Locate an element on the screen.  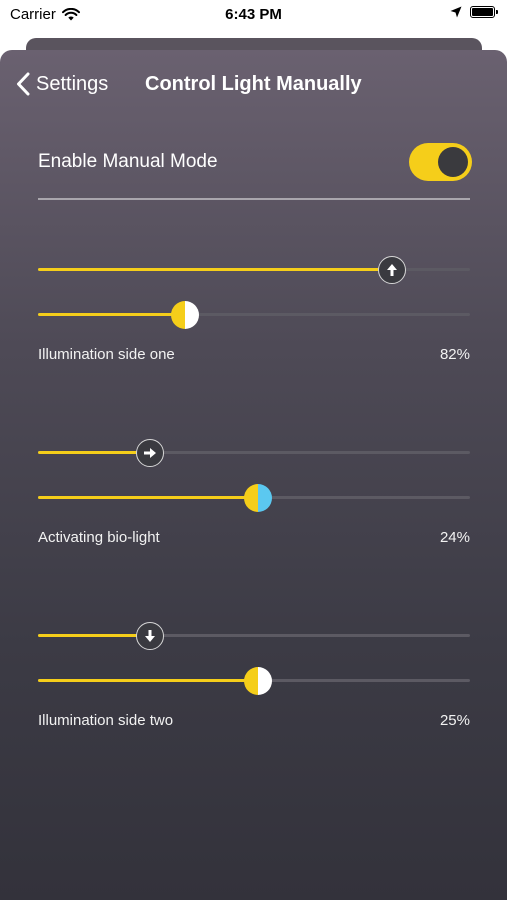
control-name: Illumination side one is located at coordinates (106, 354).